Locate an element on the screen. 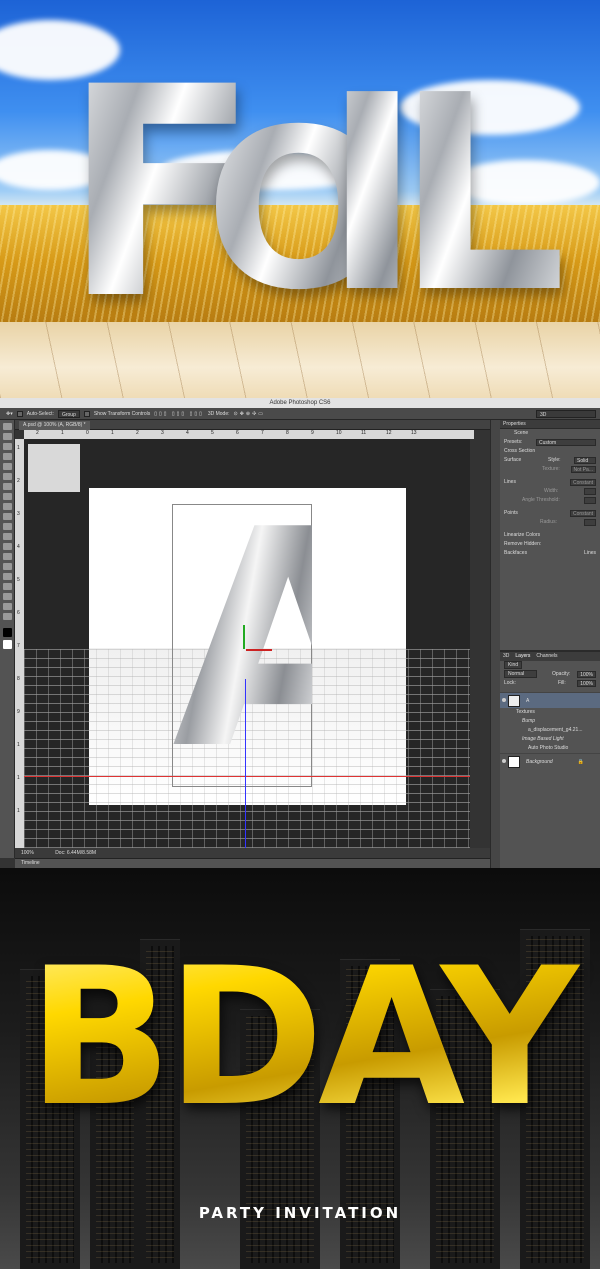  lock-icon: 🔒 is located at coordinates (580, 762).